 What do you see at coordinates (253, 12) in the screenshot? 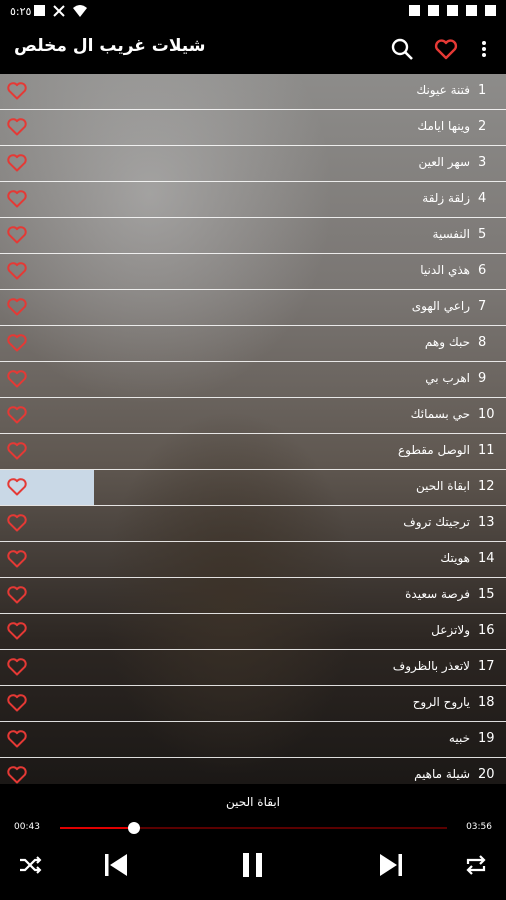
I see `status-bar: ٥:٢٥` at bounding box center [253, 12].